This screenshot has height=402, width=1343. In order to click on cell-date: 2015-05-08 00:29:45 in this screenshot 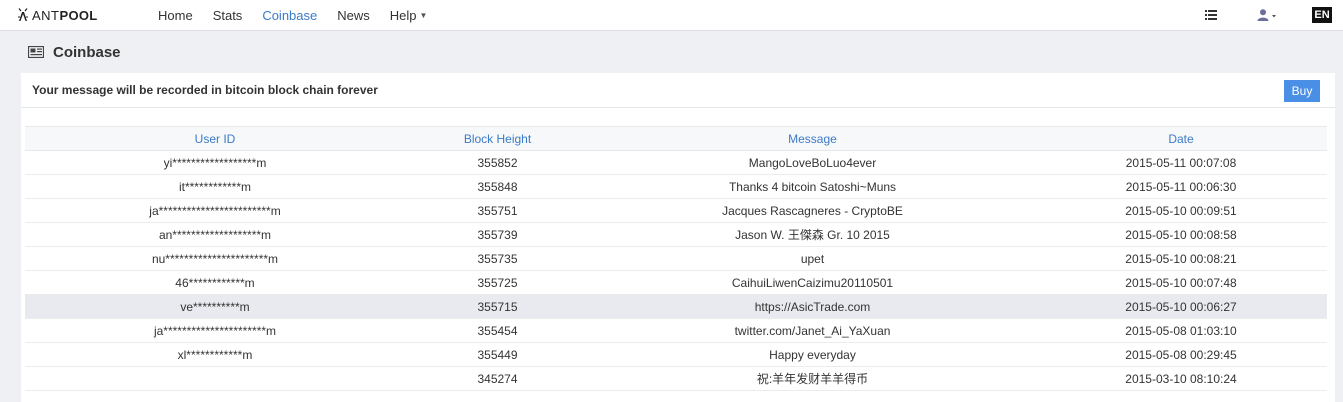, I will do `click(1181, 354)`.